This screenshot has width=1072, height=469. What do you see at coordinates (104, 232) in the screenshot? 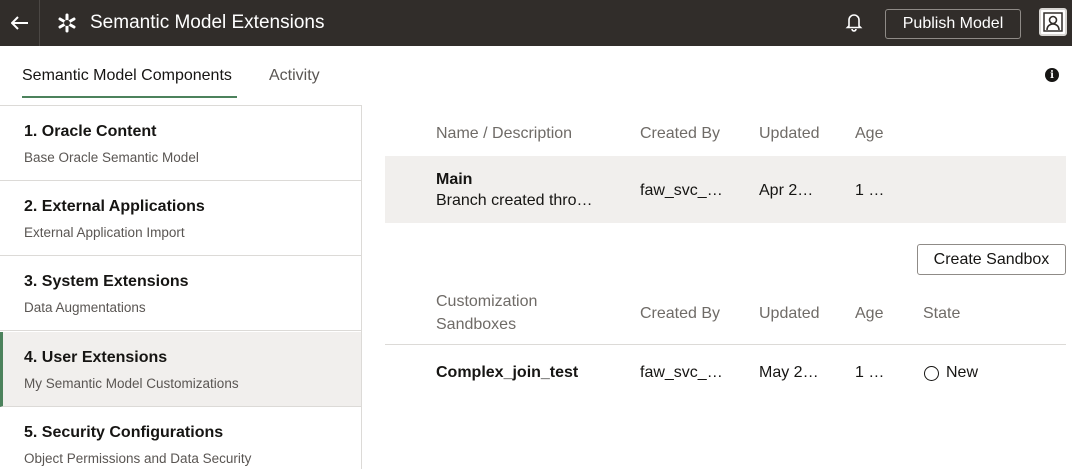
I see `sidebar-item-subtitle: External Application Import` at bounding box center [104, 232].